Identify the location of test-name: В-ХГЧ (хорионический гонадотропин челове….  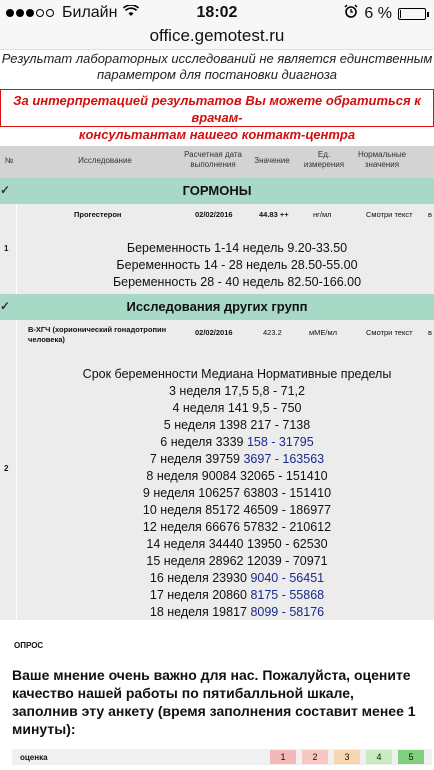
(97, 334).